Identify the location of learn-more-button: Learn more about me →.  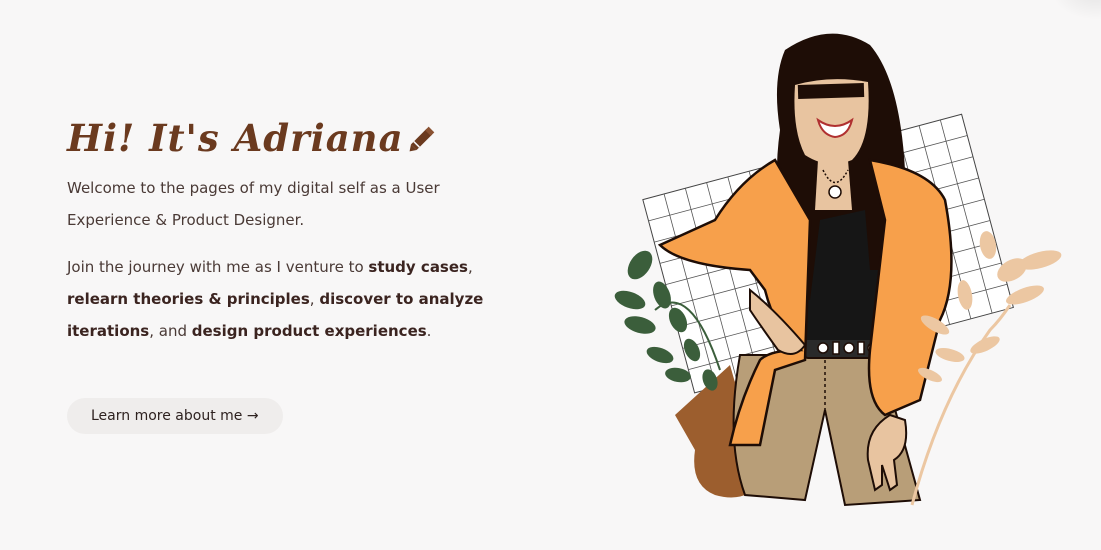
(175, 416).